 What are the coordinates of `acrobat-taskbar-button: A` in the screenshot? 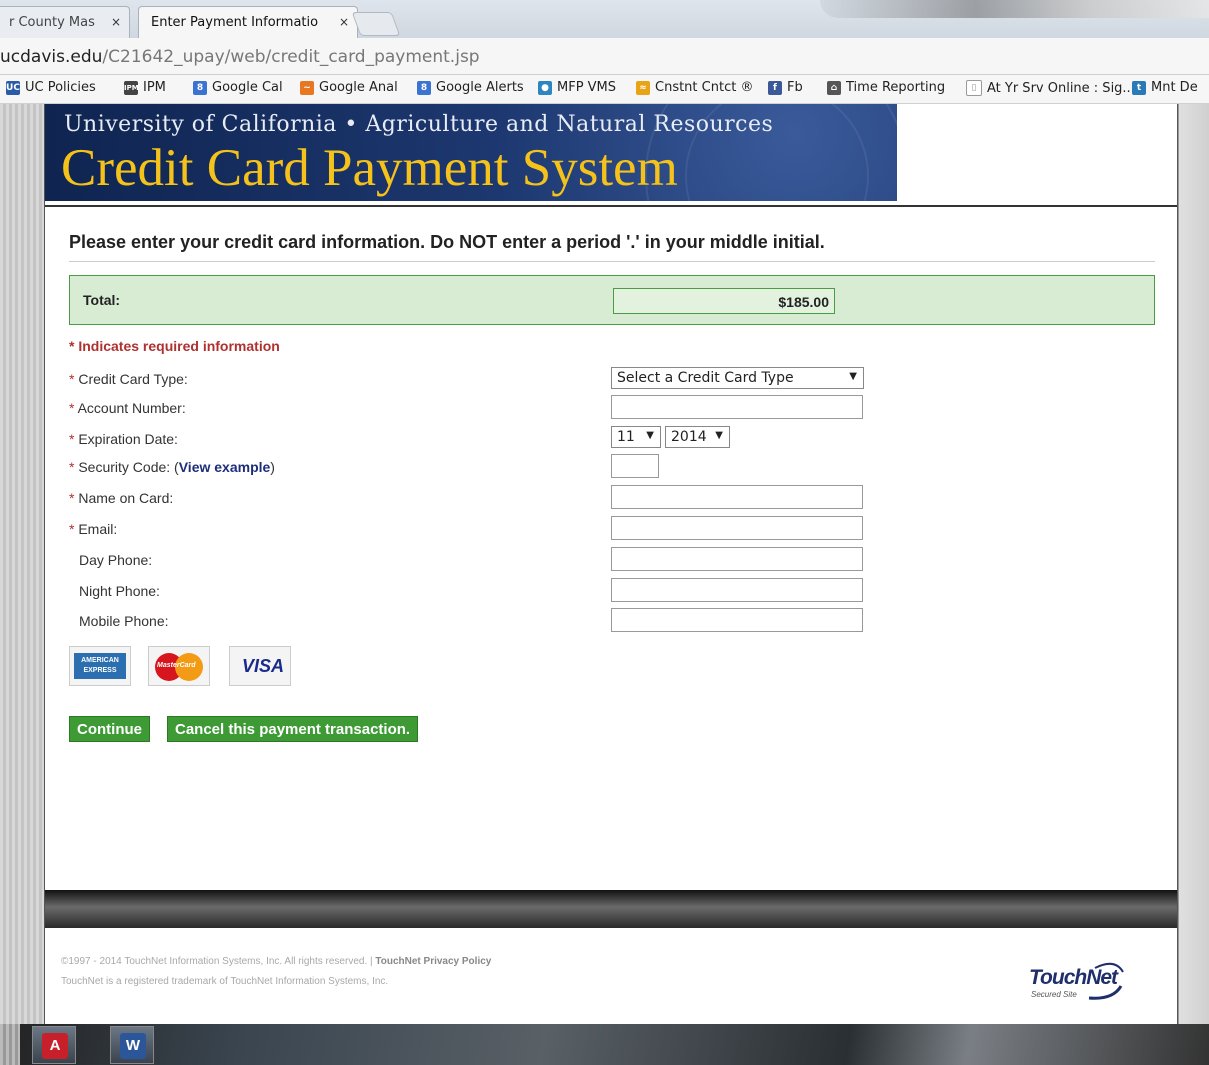 It's located at (54, 1045).